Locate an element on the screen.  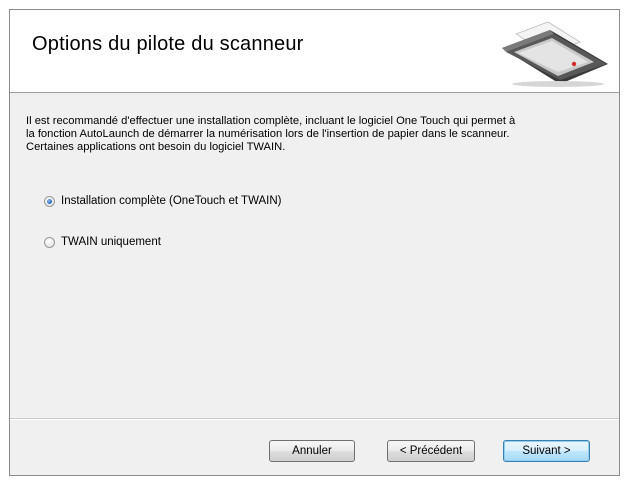
radio-button-selected is located at coordinates (49, 201).